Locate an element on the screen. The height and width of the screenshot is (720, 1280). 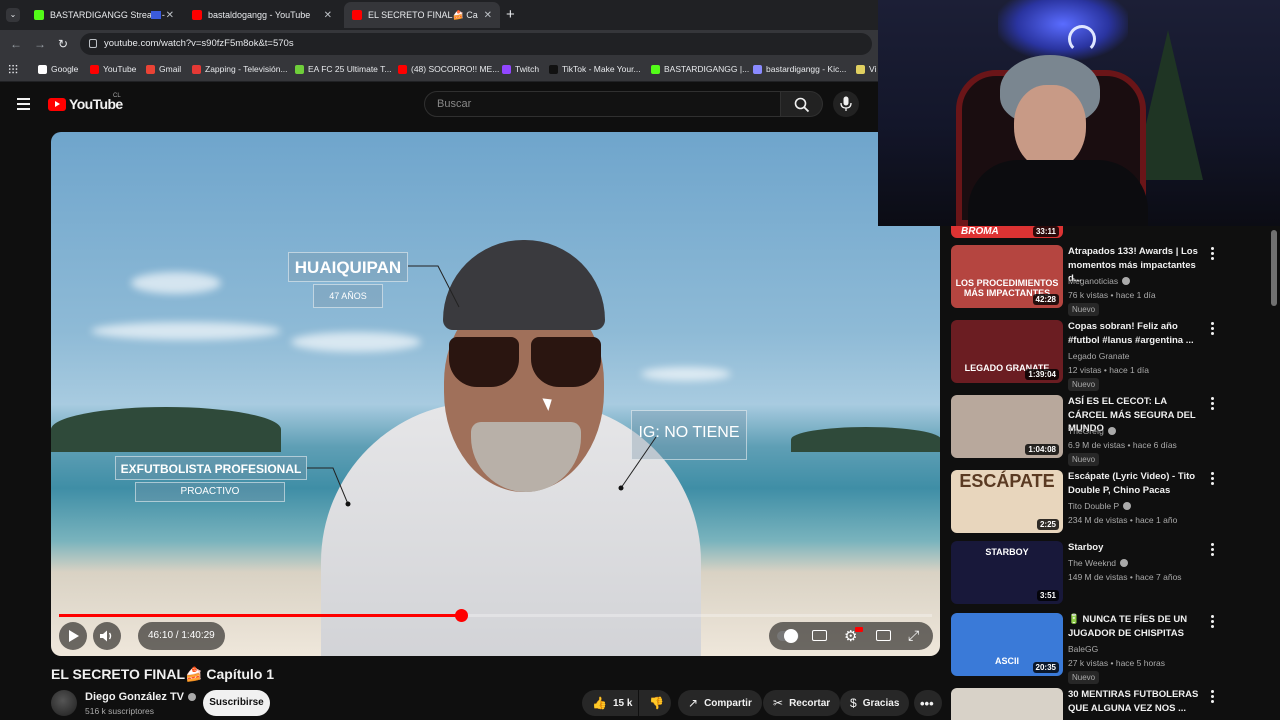
recommendation-meta: 76 k vistas • hace 1 día is located at coordinates (1112, 295).